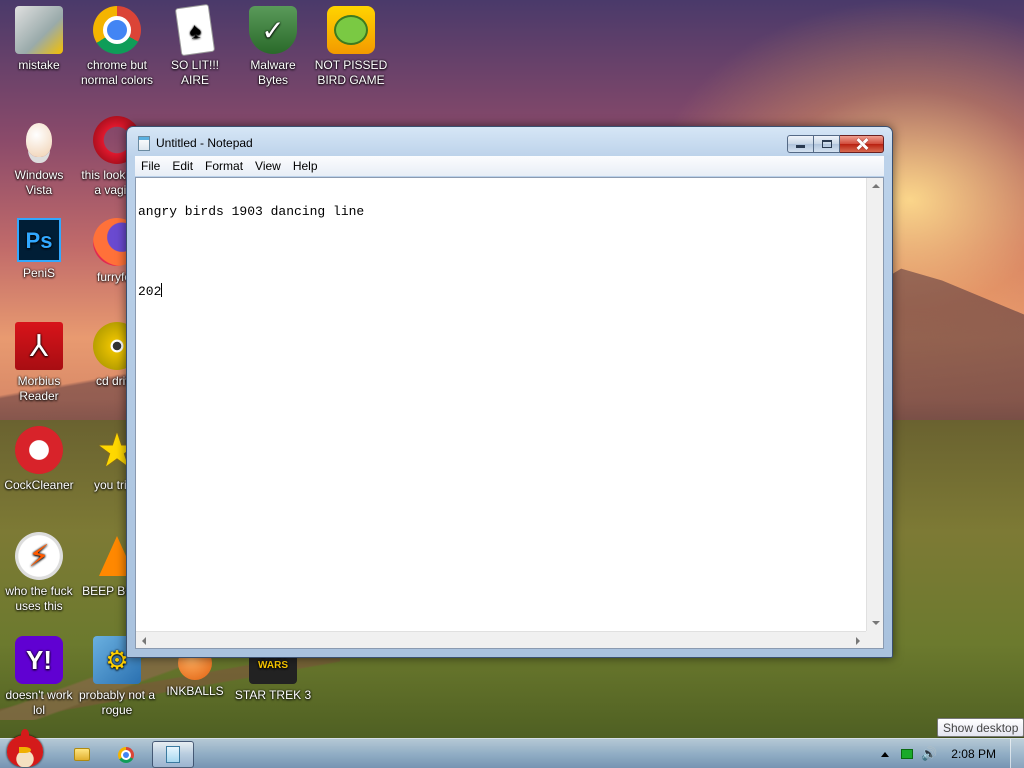 Image resolution: width=1024 pixels, height=768 pixels. Describe the element at coordinates (39, 598) in the screenshot. I see `desktop-icon-label: who the fuck uses this` at that location.